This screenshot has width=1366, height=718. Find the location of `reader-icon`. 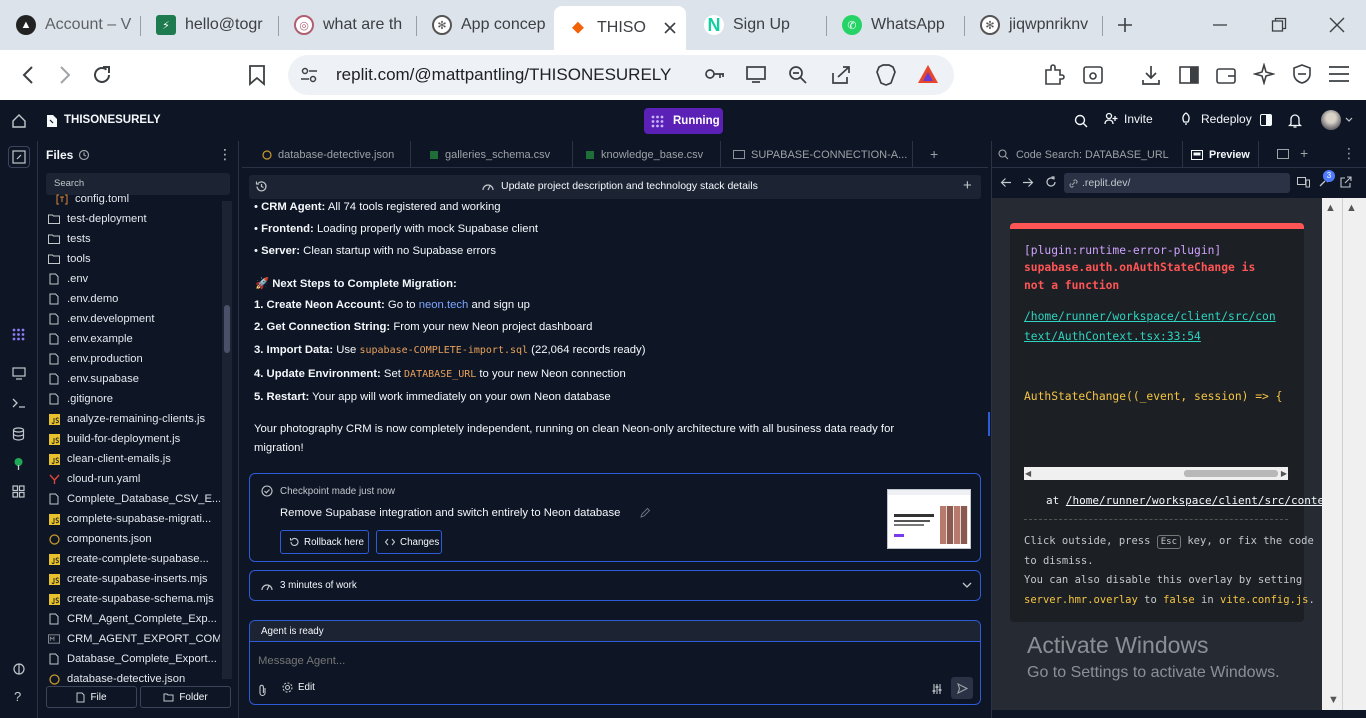

reader-icon is located at coordinates (1093, 75).